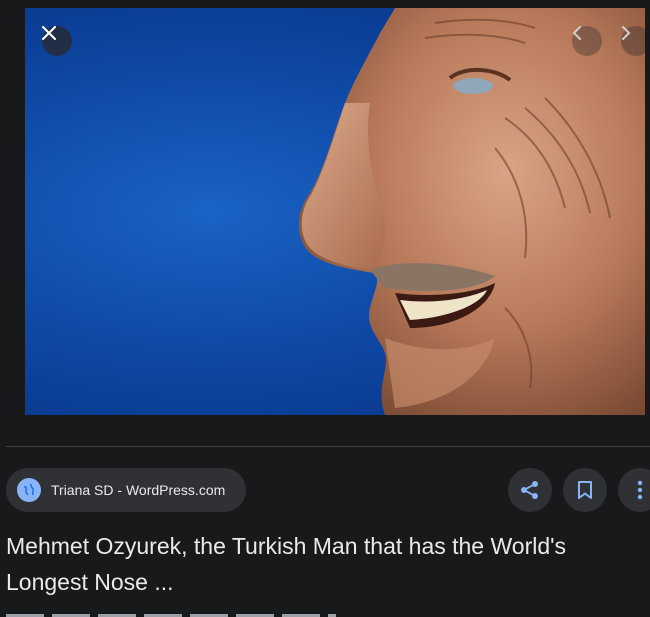 The width and height of the screenshot is (650, 617). I want to click on source-label: Triana SD - WordPress.com, so click(138, 490).